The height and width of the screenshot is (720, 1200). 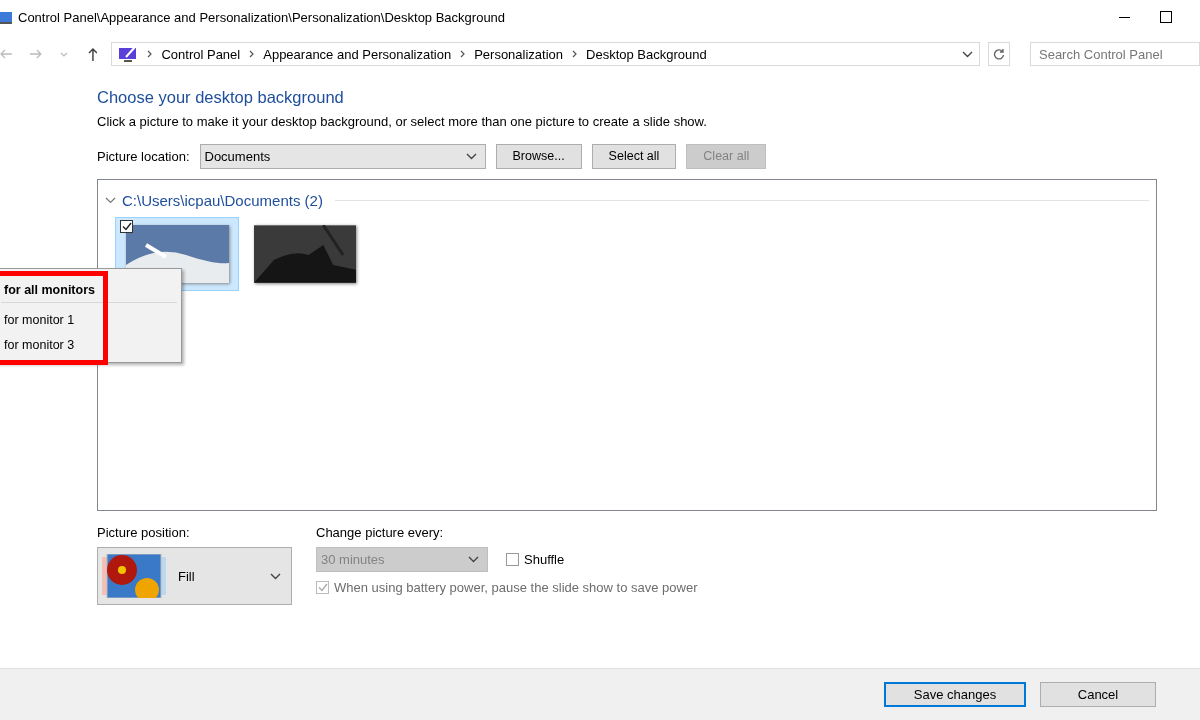 I want to click on refresh-button, so click(x=999, y=54).